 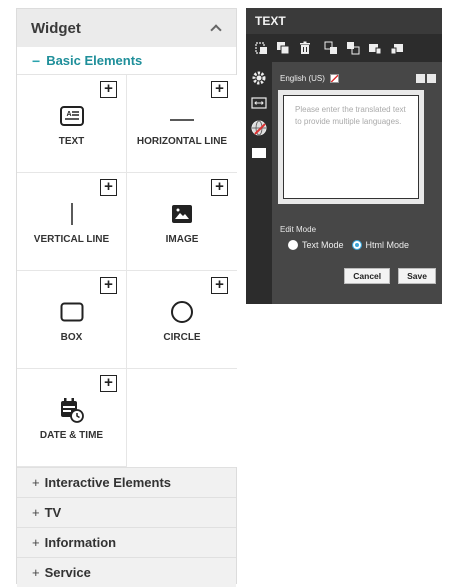 I want to click on edit-mode-options: Text Mode Html Mode, so click(x=348, y=245).